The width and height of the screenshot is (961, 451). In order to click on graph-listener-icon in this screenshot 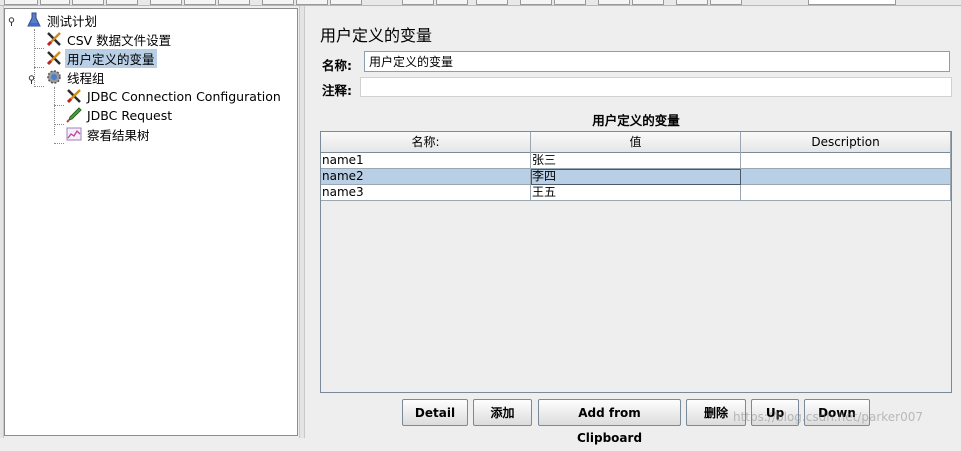, I will do `click(74, 134)`.